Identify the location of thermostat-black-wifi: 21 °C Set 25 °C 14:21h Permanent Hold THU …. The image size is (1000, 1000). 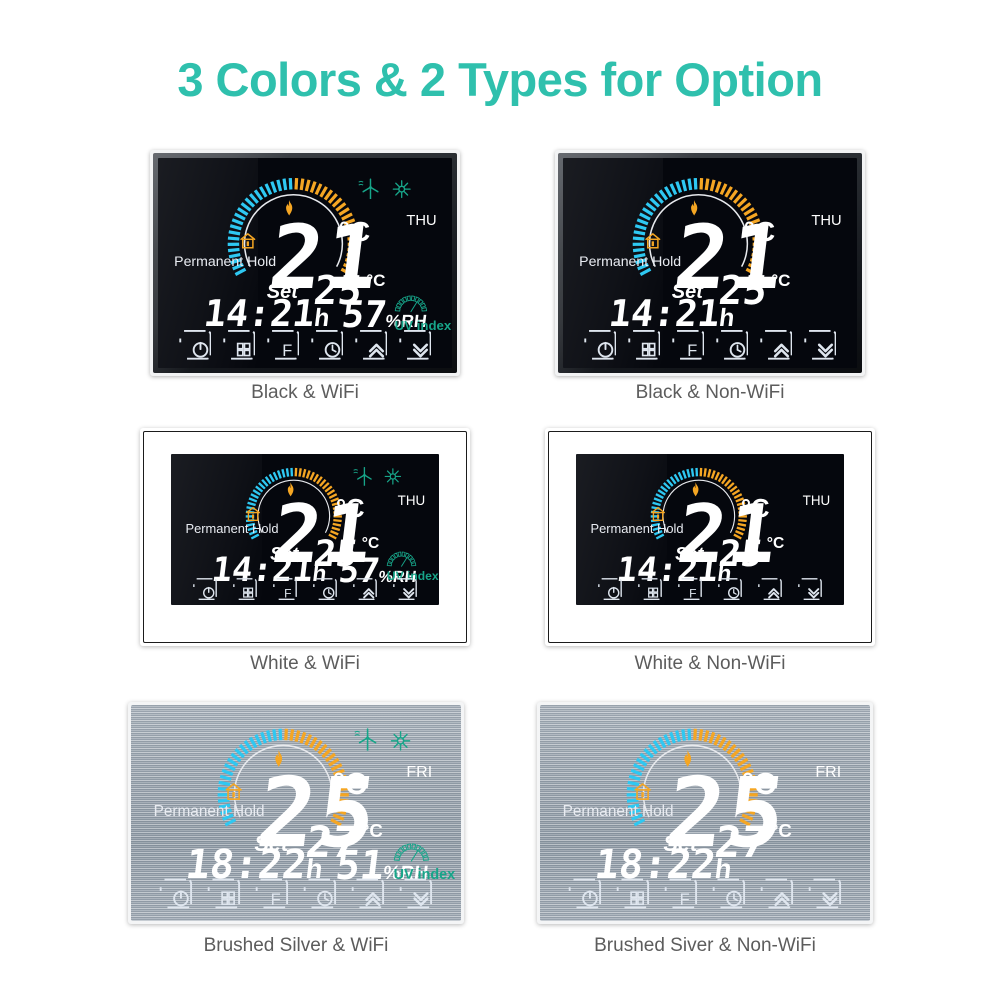
(305, 263).